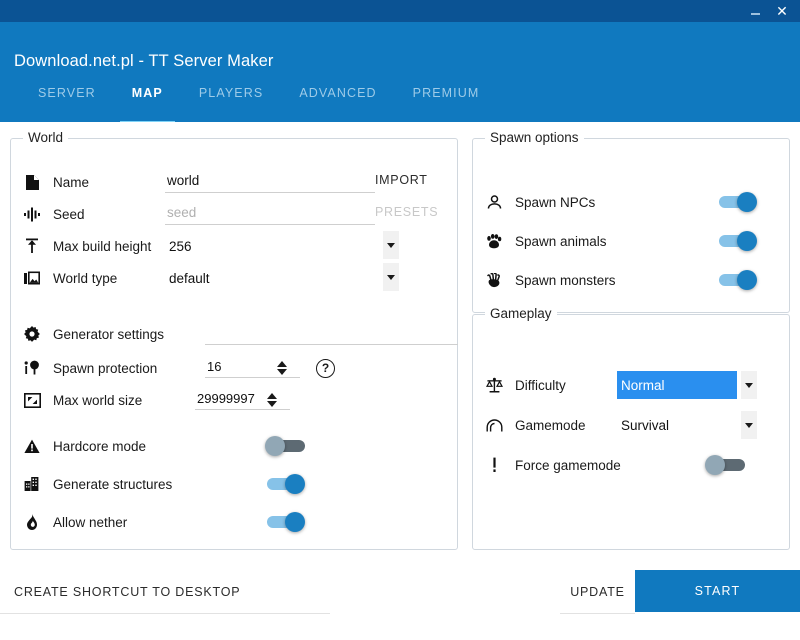 Image resolution: width=800 pixels, height=640 pixels. Describe the element at coordinates (561, 241) in the screenshot. I see `spawn-animals-label: Spawn animals` at that location.